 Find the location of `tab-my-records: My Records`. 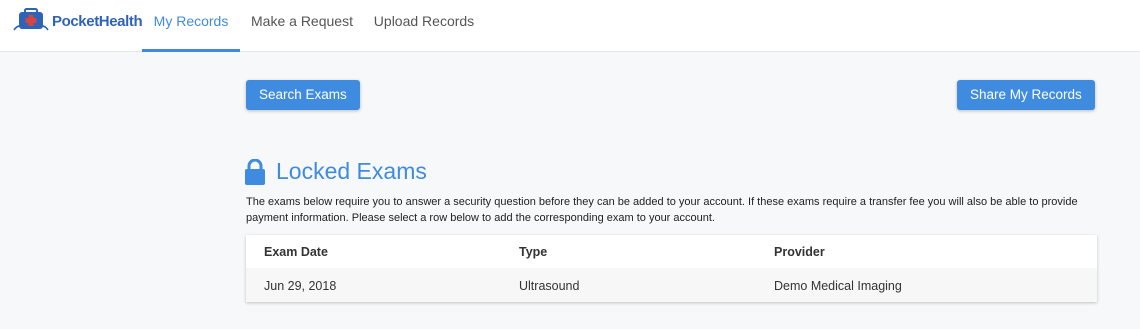

tab-my-records: My Records is located at coordinates (191, 26).